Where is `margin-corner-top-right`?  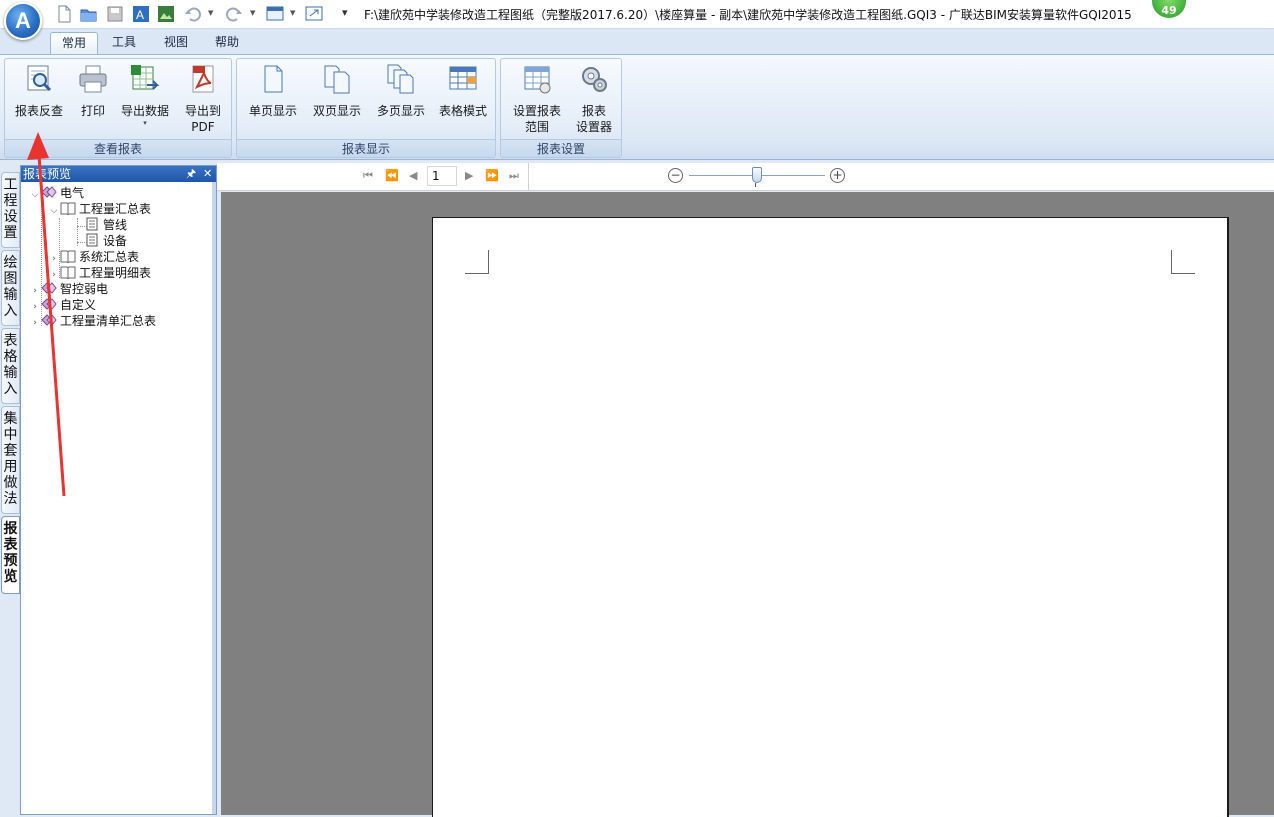 margin-corner-top-right is located at coordinates (1183, 262).